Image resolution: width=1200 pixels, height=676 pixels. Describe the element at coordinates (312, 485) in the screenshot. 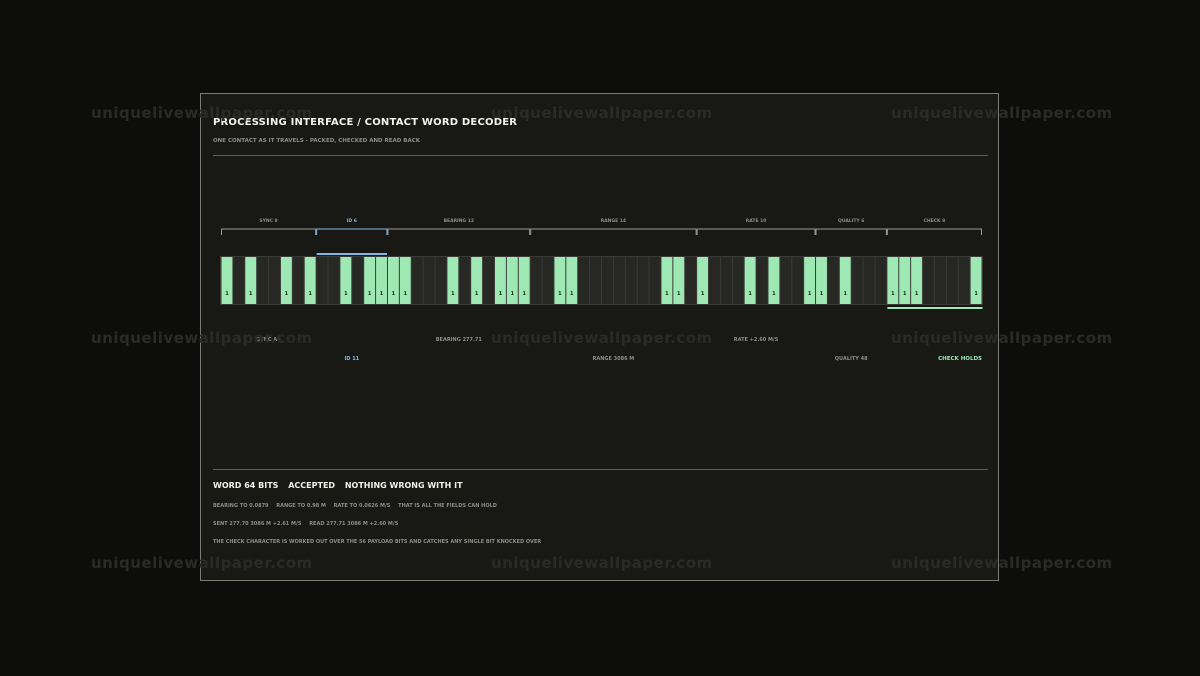

I see `verdict-badge: ACCEPTED` at that location.